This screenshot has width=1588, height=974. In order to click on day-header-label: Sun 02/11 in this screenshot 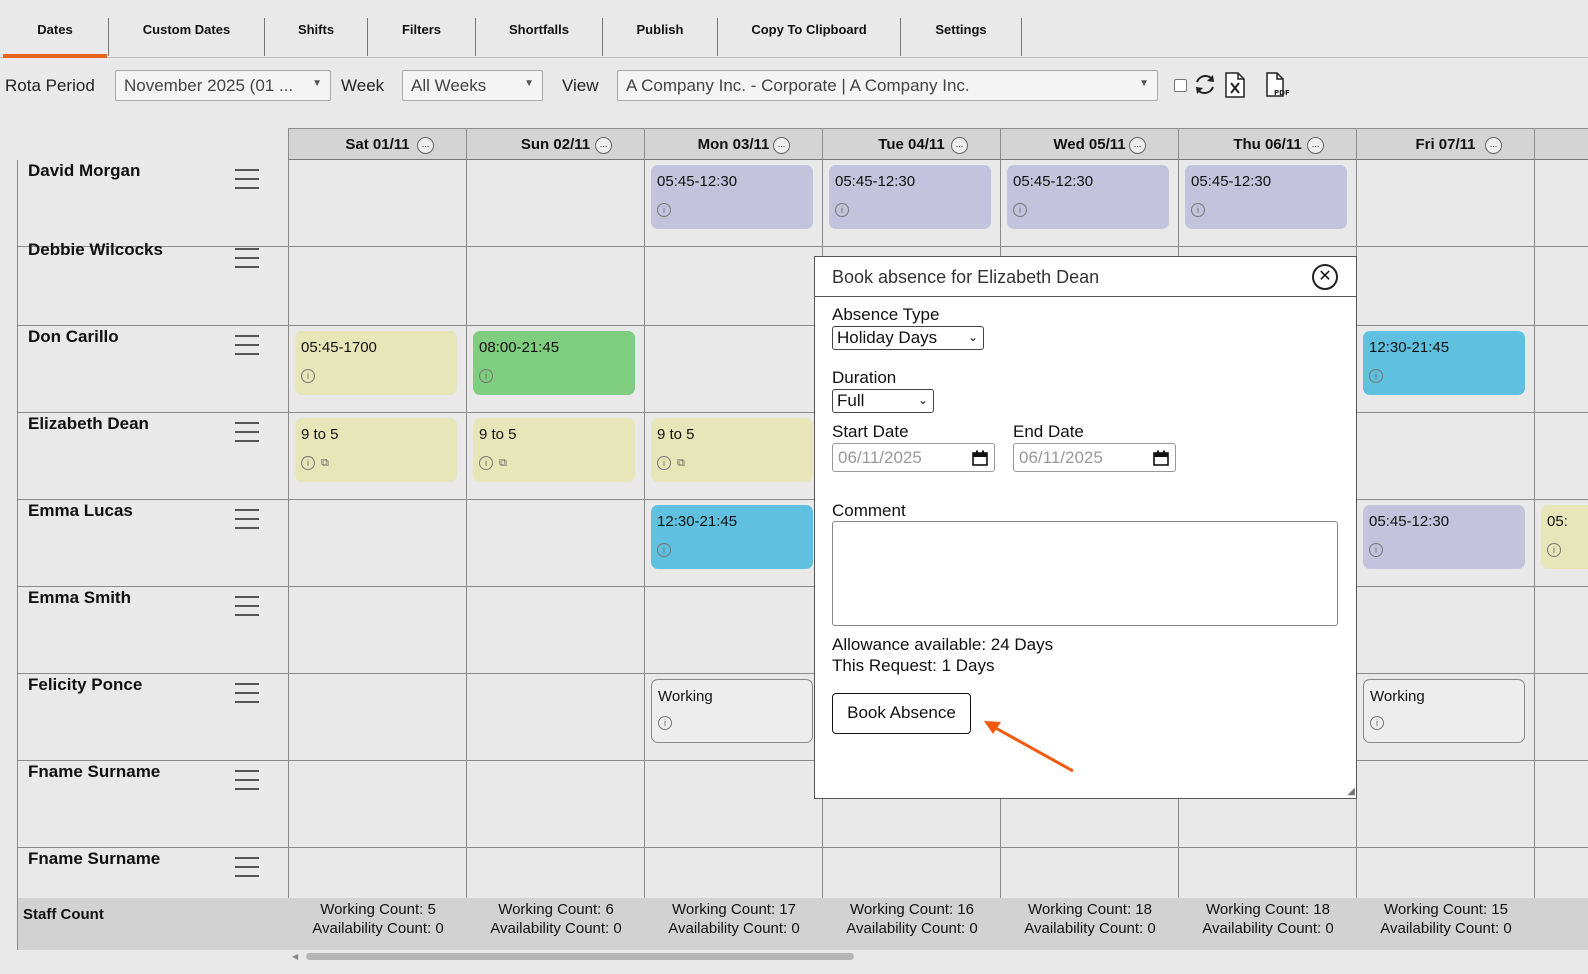, I will do `click(555, 144)`.